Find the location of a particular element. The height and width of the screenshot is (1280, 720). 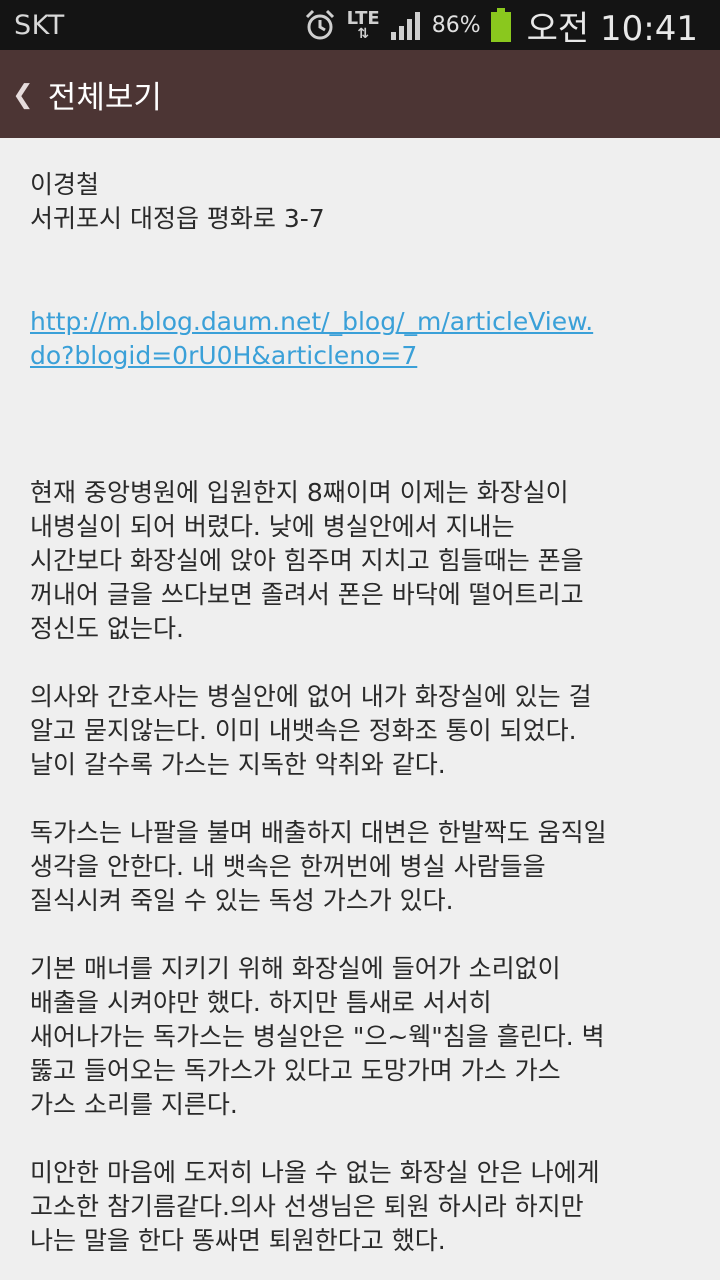

text-line: 시간보다 화장실에 앉아 힘주며 지치고 힘들때는 폰을 is located at coordinates (307, 560).